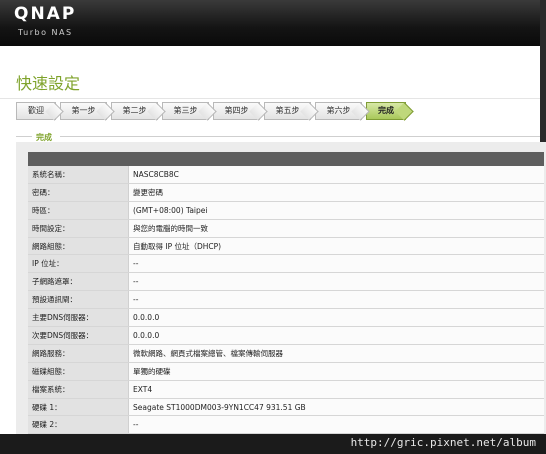 This screenshot has height=454, width=546. I want to click on summary-value: Seagate ST1000DM003-9YN1CC47 931.51 GB, so click(336, 407).